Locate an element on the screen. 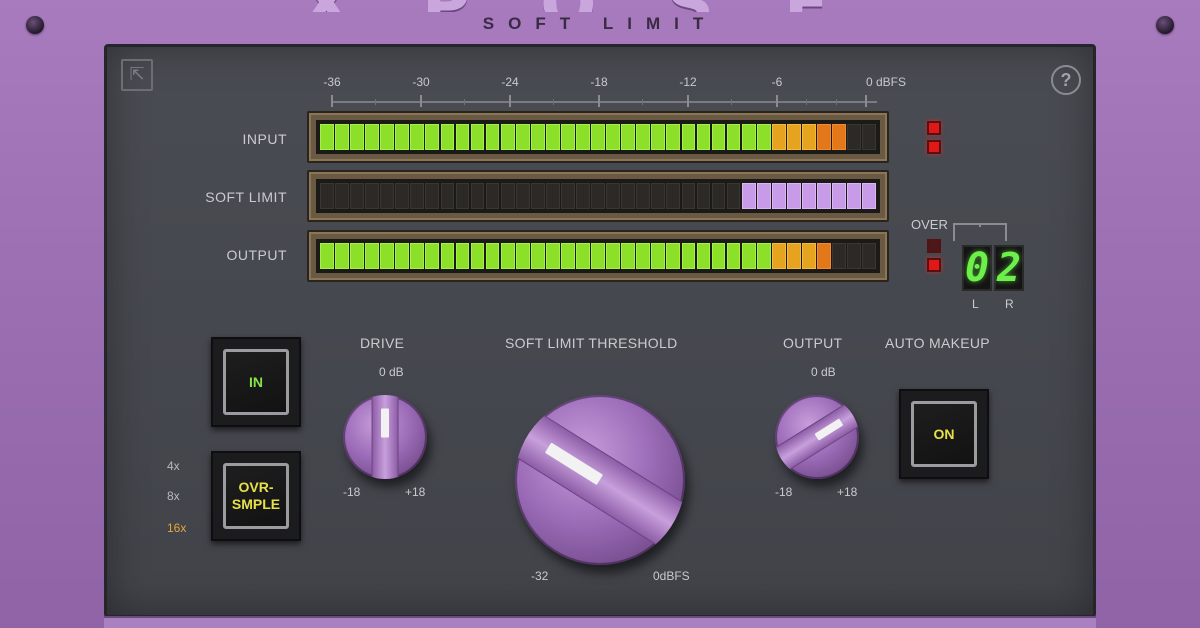  resize-icon: ⇱ is located at coordinates (137, 75).